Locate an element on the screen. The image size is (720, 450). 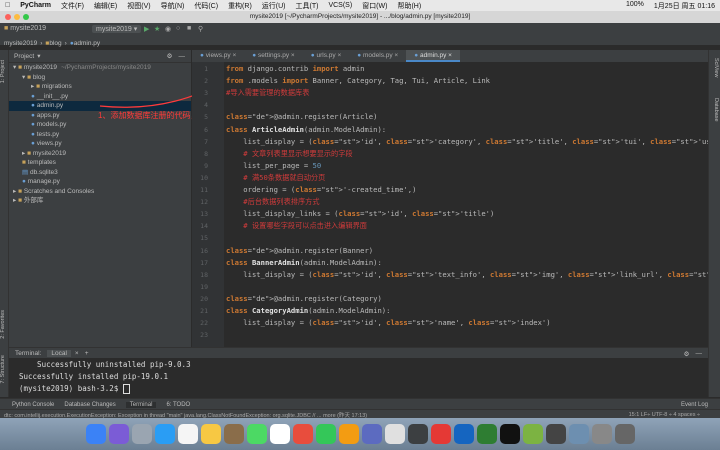
new-terminal-icon: + is located at coordinates (87, 353).